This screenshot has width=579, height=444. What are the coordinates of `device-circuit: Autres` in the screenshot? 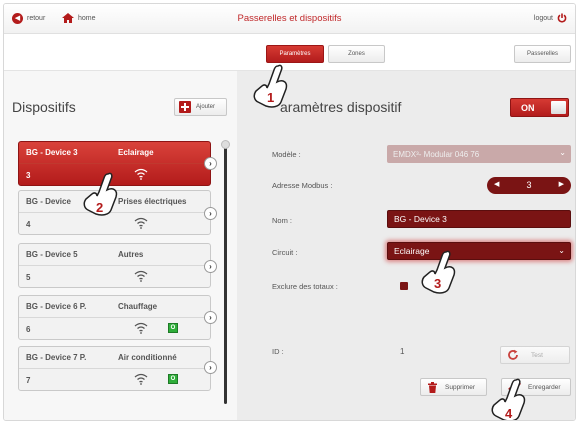 It's located at (131, 254).